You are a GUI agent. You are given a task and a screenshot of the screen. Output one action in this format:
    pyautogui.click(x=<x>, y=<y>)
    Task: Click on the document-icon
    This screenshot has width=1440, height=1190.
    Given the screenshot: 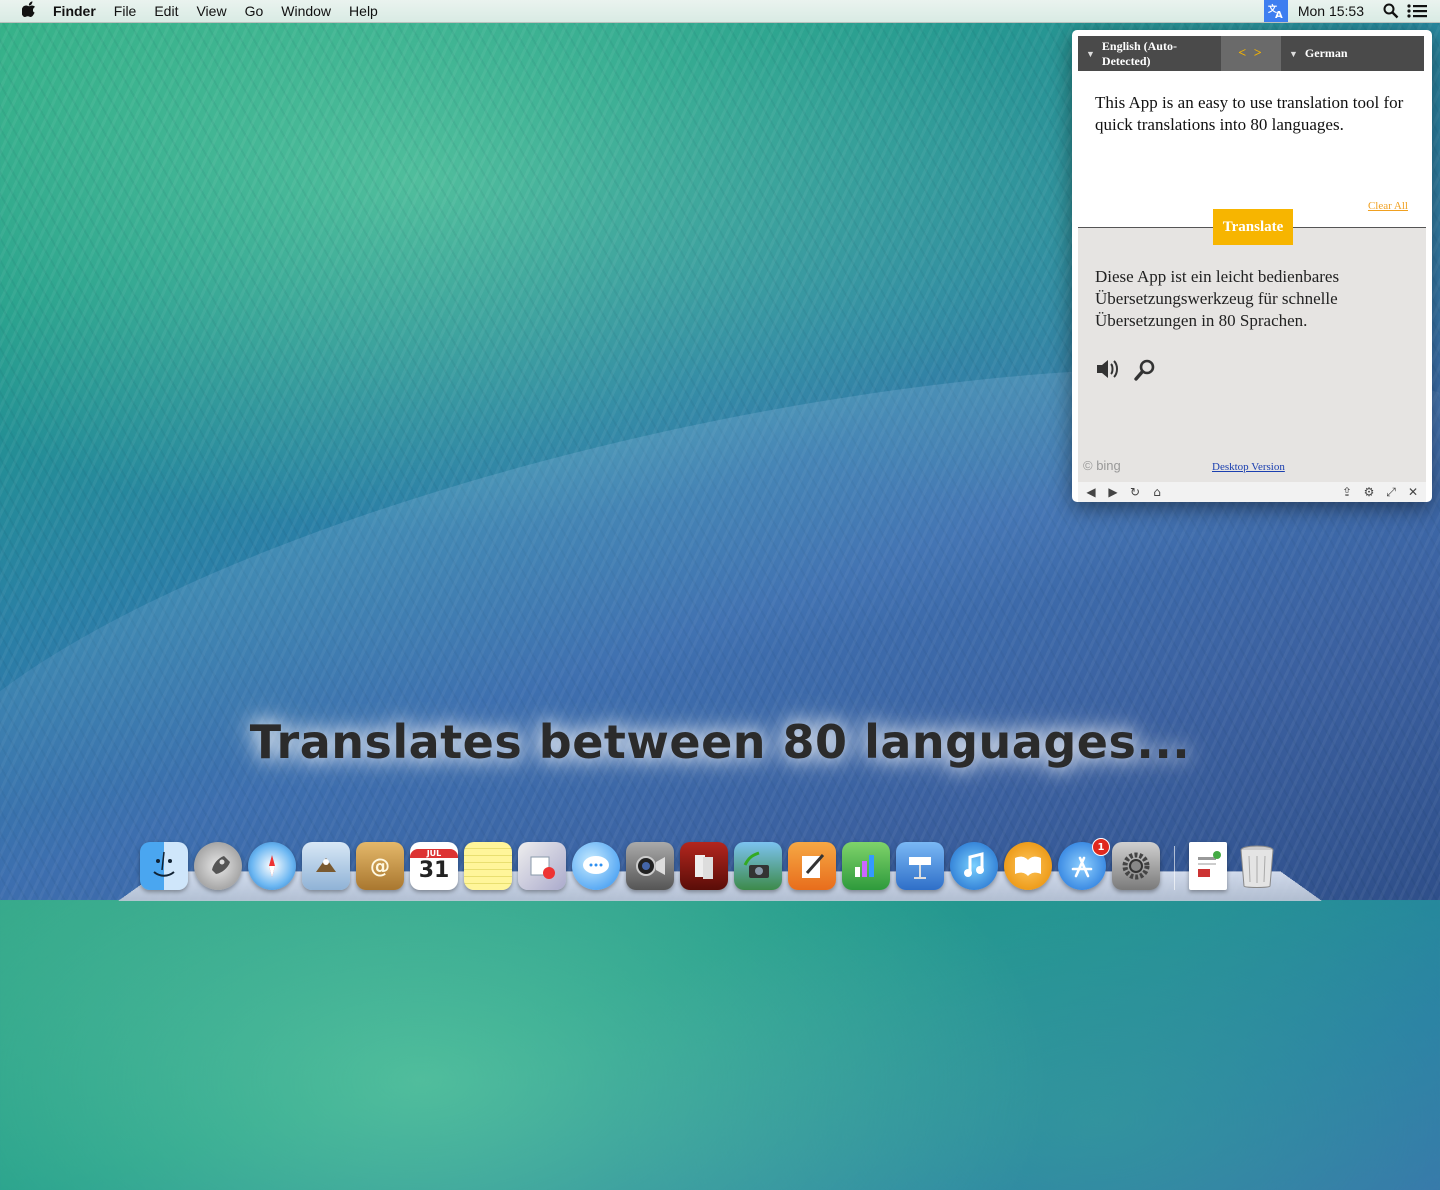 What is the action you would take?
    pyautogui.click(x=1208, y=866)
    